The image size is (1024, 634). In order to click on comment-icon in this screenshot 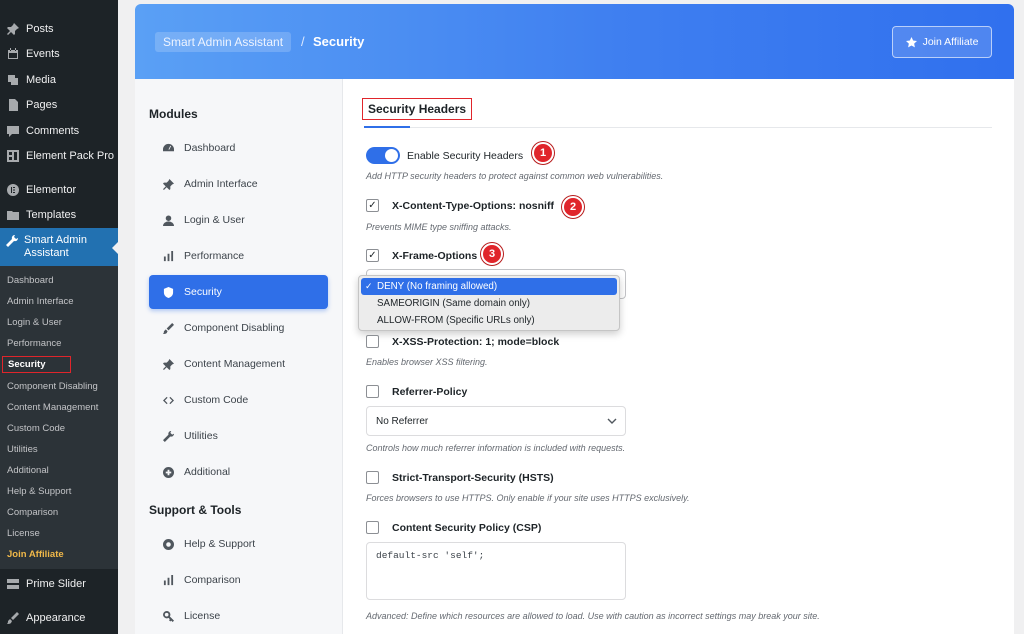, I will do `click(13, 131)`.